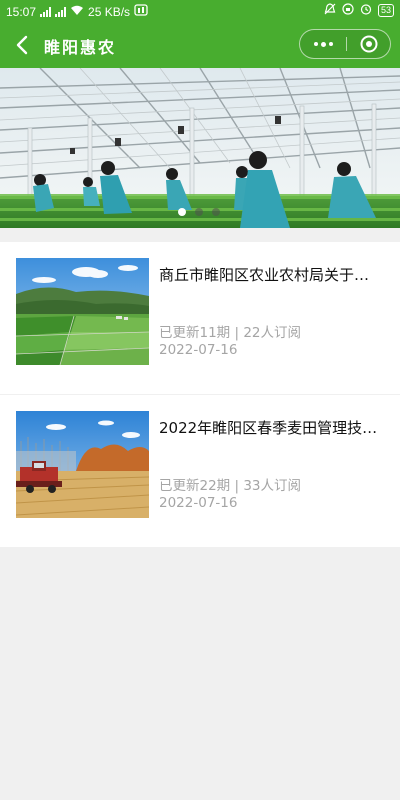 This screenshot has width=400, height=800. What do you see at coordinates (330, 10) in the screenshot?
I see `bell-icon` at bounding box center [330, 10].